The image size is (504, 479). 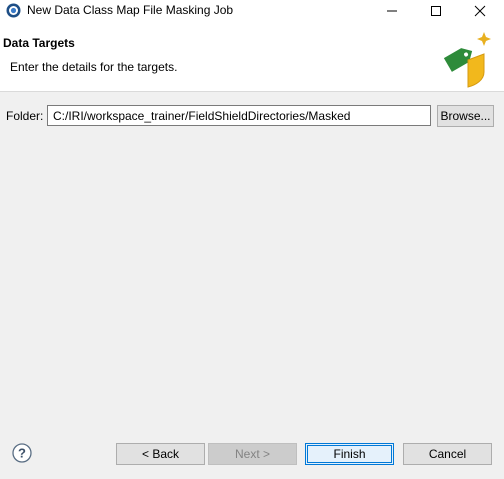 I want to click on minimize-icon, so click(x=392, y=11).